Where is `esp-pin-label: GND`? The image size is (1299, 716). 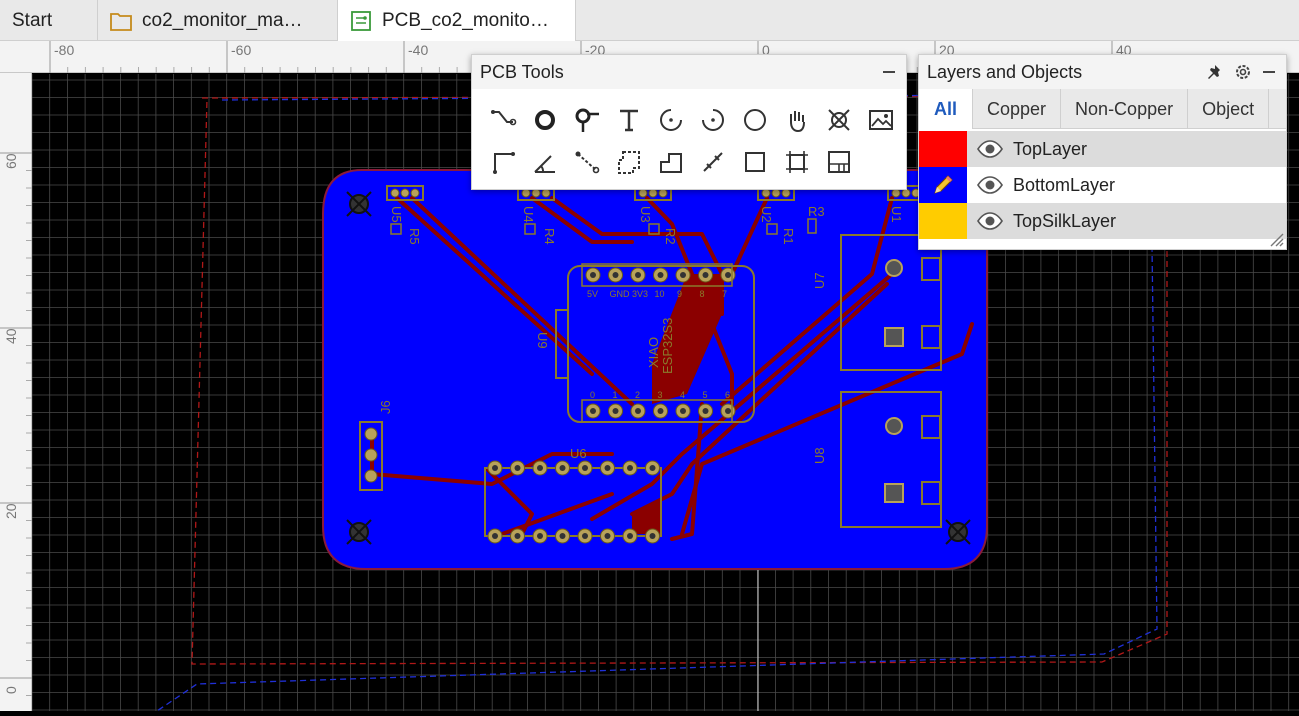
esp-pin-label: GND is located at coordinates (620, 294).